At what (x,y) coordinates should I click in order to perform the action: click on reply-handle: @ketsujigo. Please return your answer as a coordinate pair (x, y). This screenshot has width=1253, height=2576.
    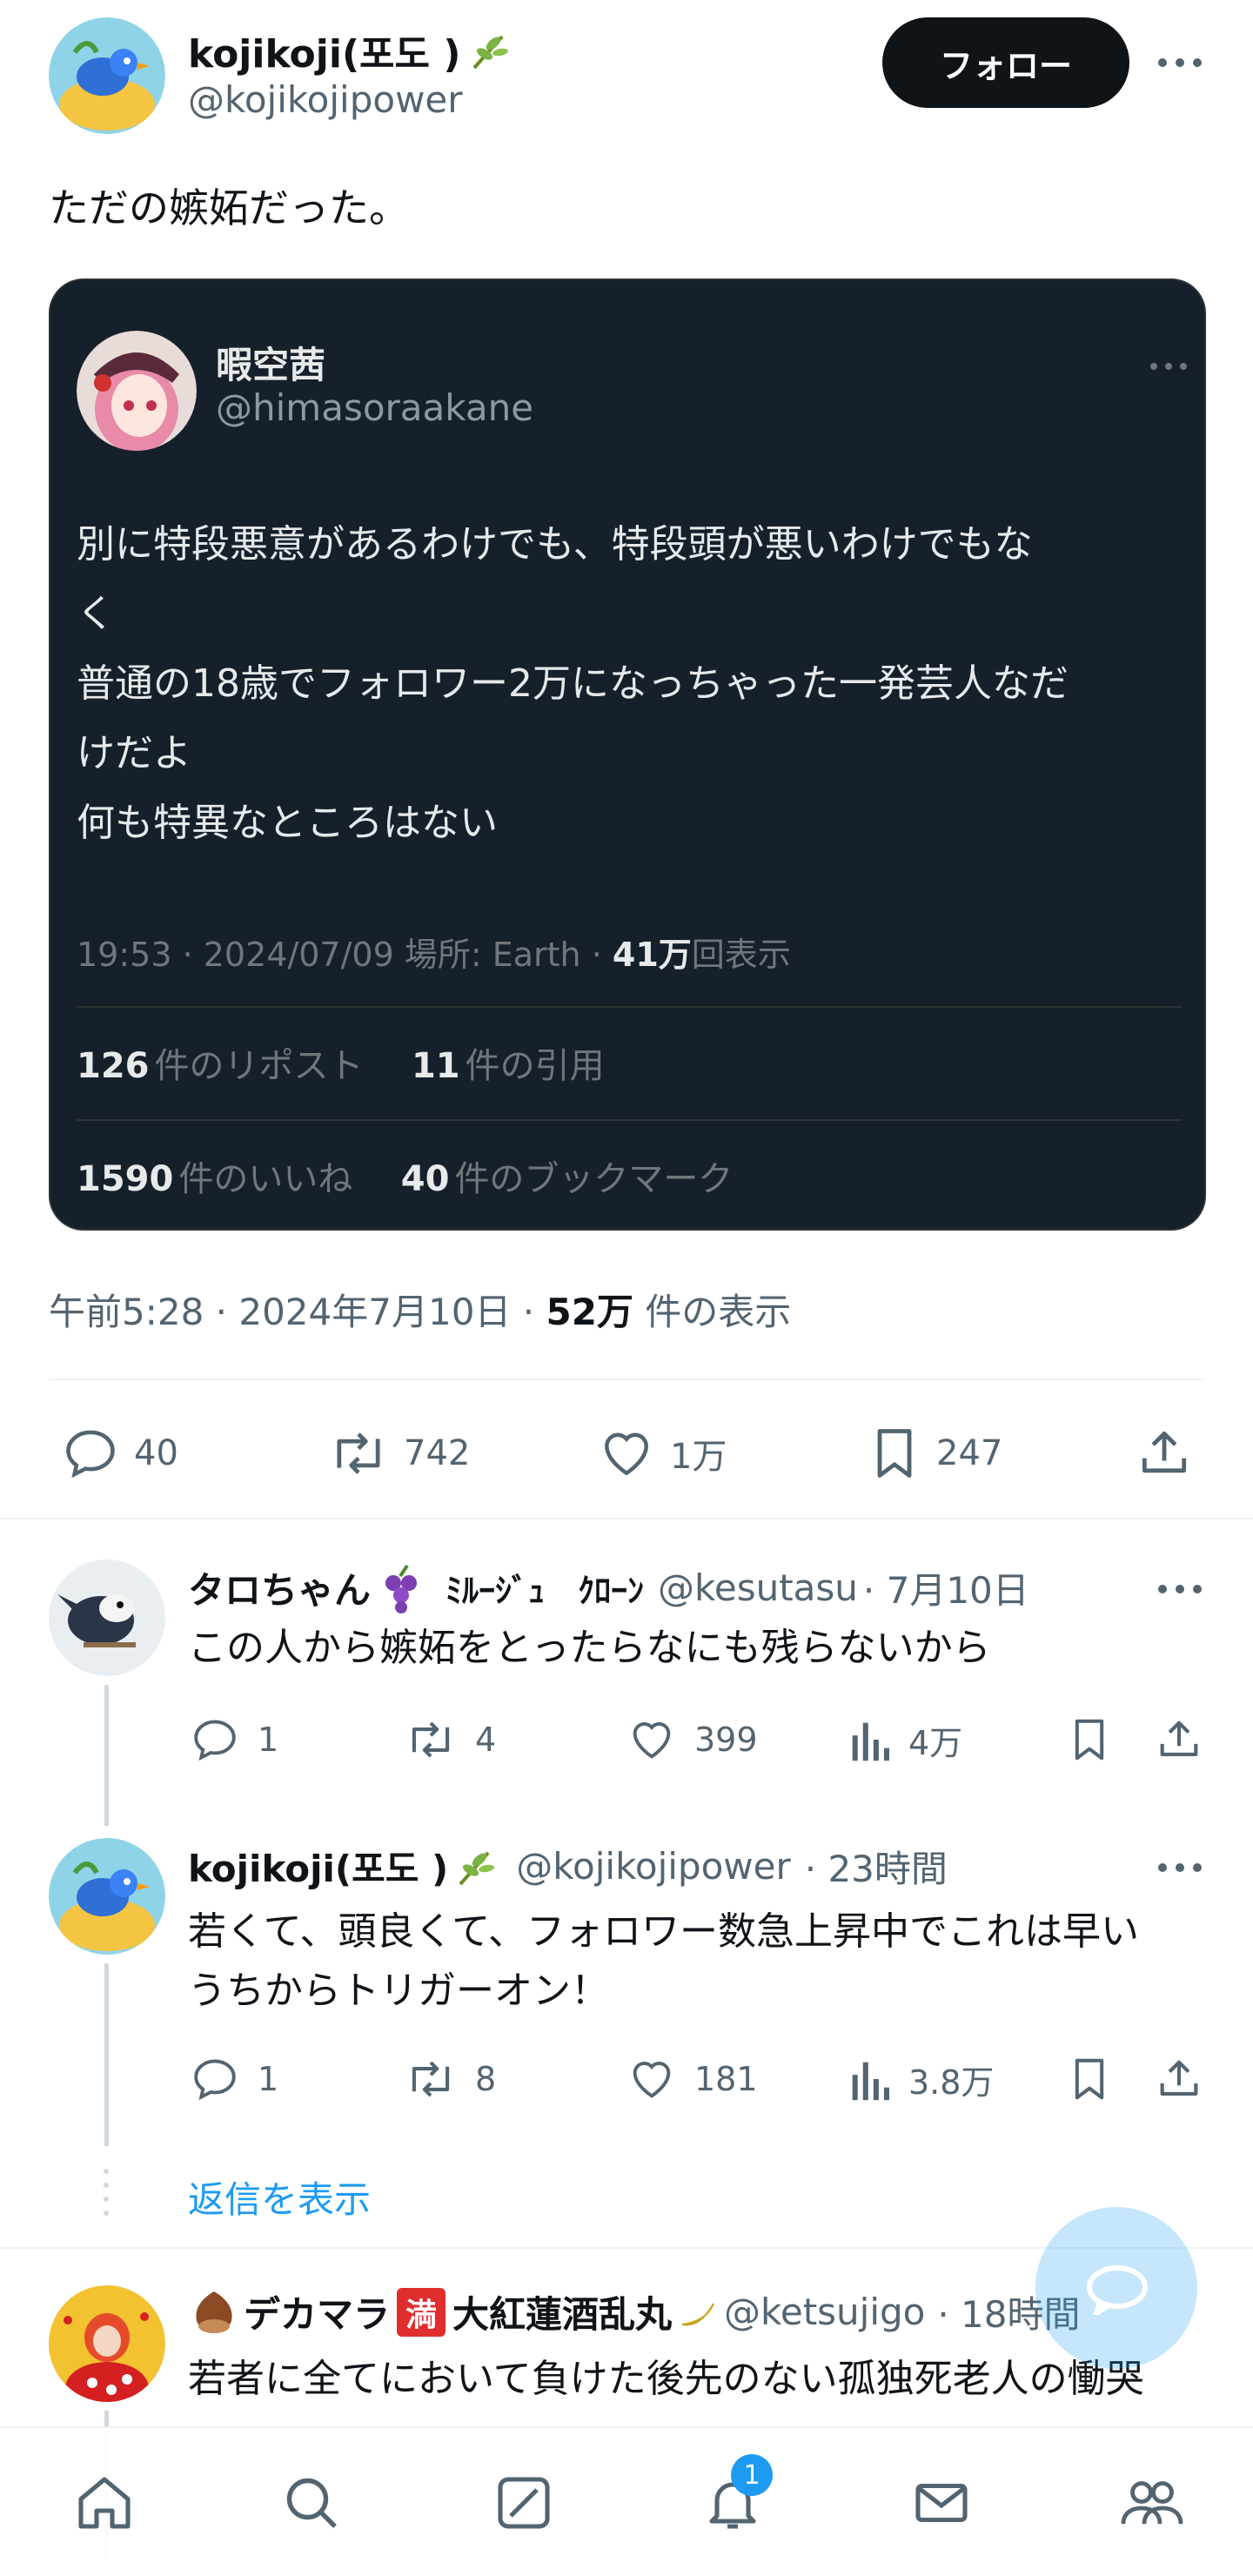
    Looking at the image, I should click on (824, 2312).